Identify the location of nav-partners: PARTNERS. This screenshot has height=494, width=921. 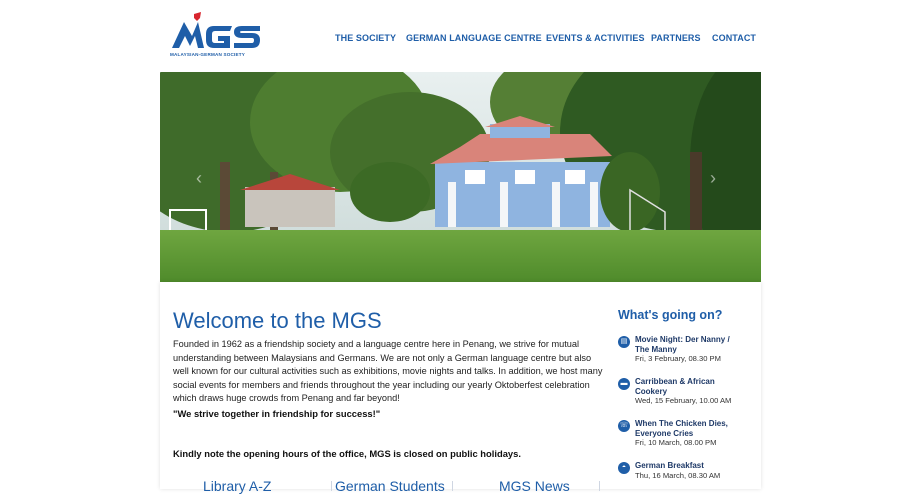
(676, 38).